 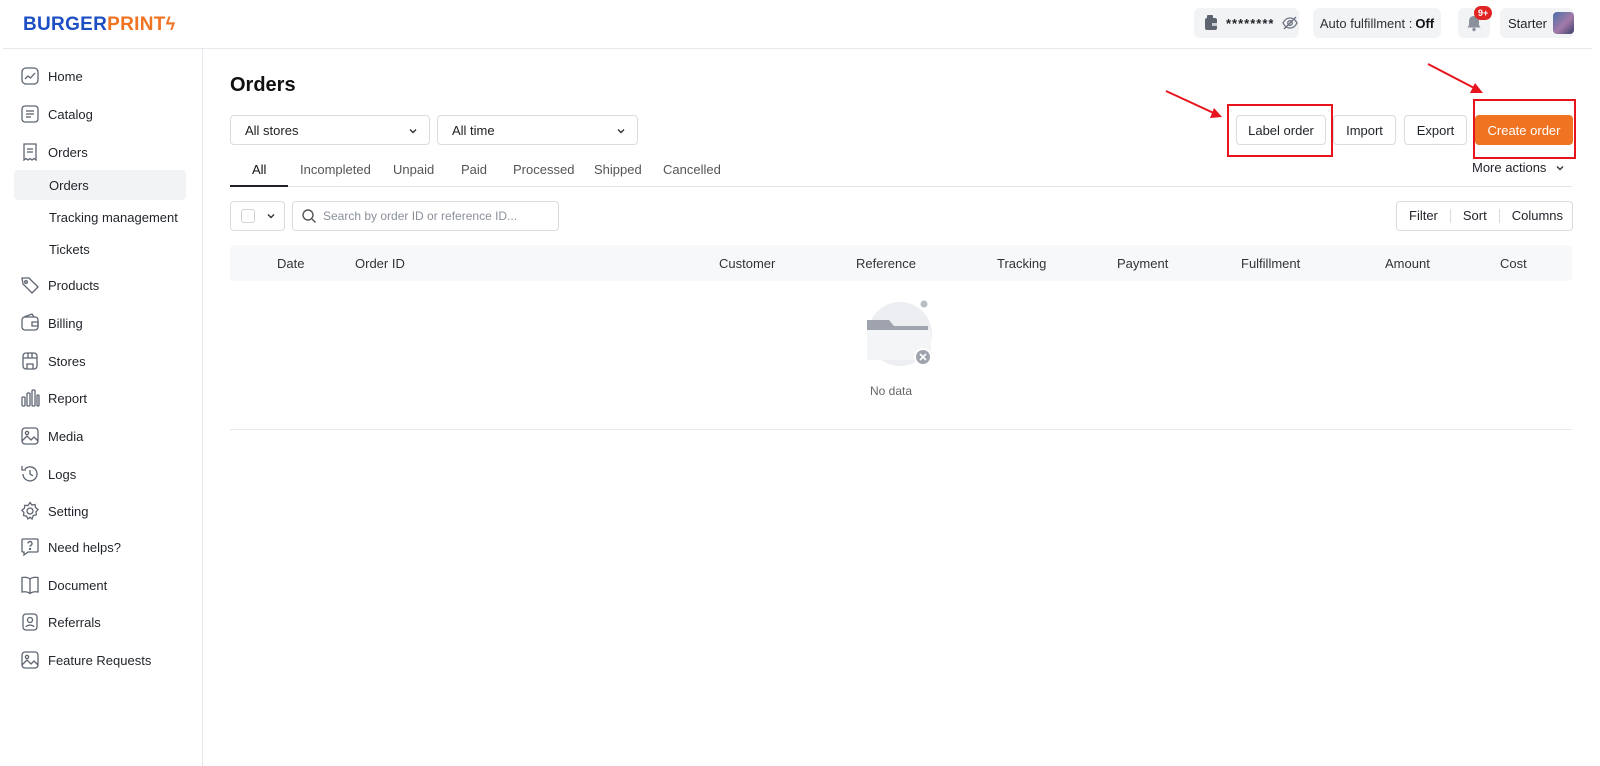 What do you see at coordinates (1537, 216) in the screenshot?
I see `columns-button: Columns` at bounding box center [1537, 216].